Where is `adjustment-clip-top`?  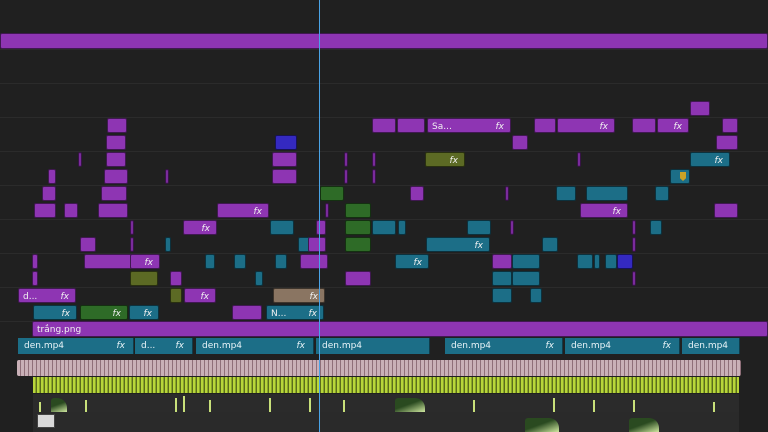
adjustment-clip-top is located at coordinates (384, 41).